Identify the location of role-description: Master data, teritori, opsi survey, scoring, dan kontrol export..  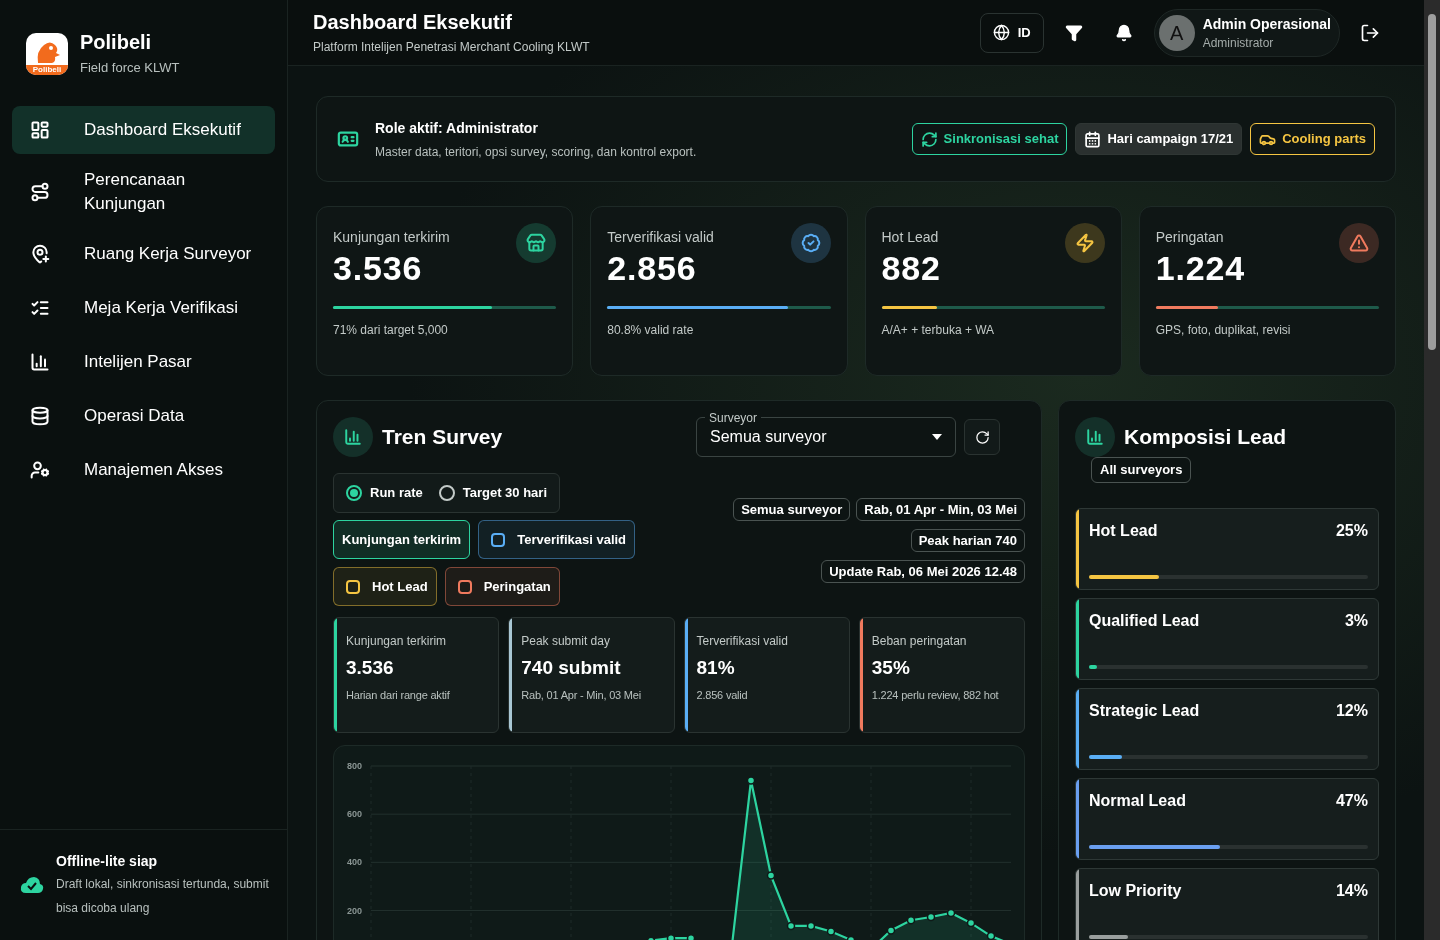
(536, 152).